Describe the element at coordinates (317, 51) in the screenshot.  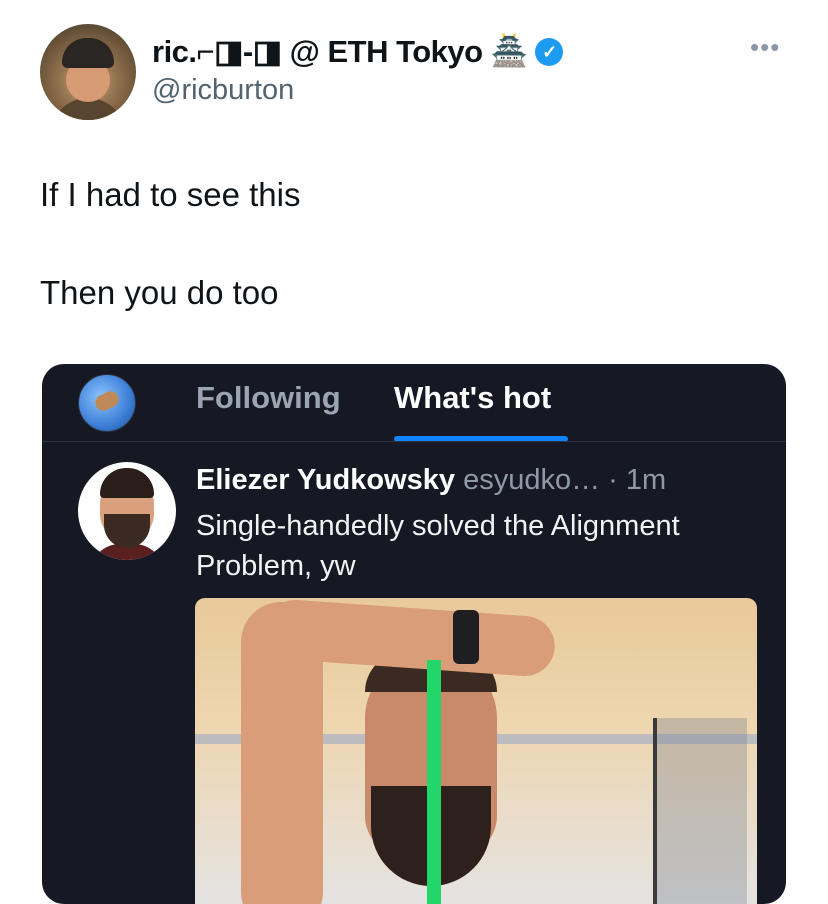
I see `display-name-text: ric.⌐◨-◨ @ ETH Tokyo` at that location.